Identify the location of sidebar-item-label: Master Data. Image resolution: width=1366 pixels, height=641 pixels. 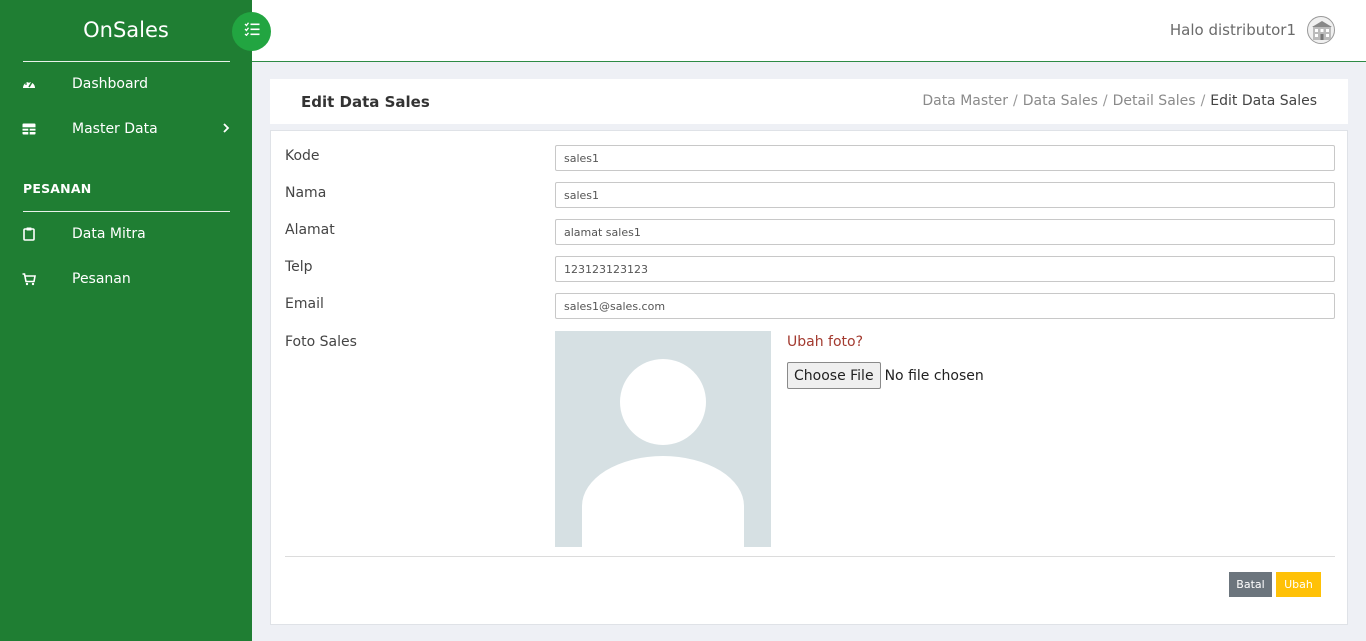
(115, 129).